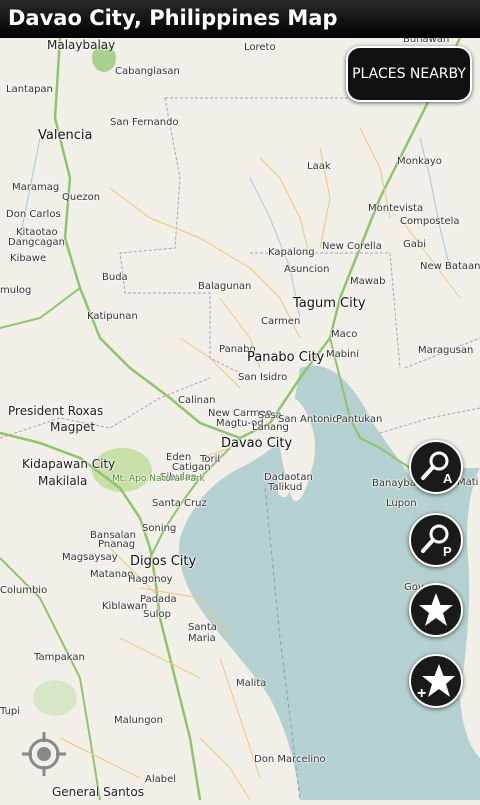  What do you see at coordinates (179, 503) in the screenshot?
I see `map-label-santa-cruz: Santa Cruz` at bounding box center [179, 503].